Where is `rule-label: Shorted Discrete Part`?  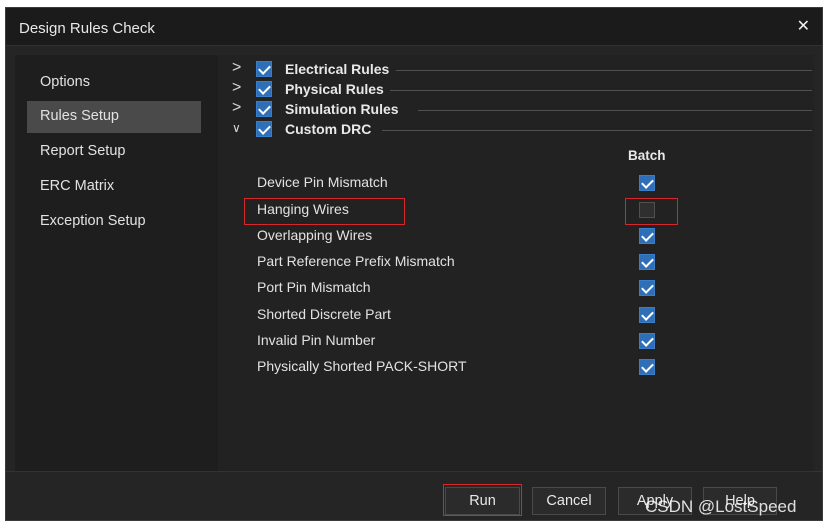 rule-label: Shorted Discrete Part is located at coordinates (324, 314).